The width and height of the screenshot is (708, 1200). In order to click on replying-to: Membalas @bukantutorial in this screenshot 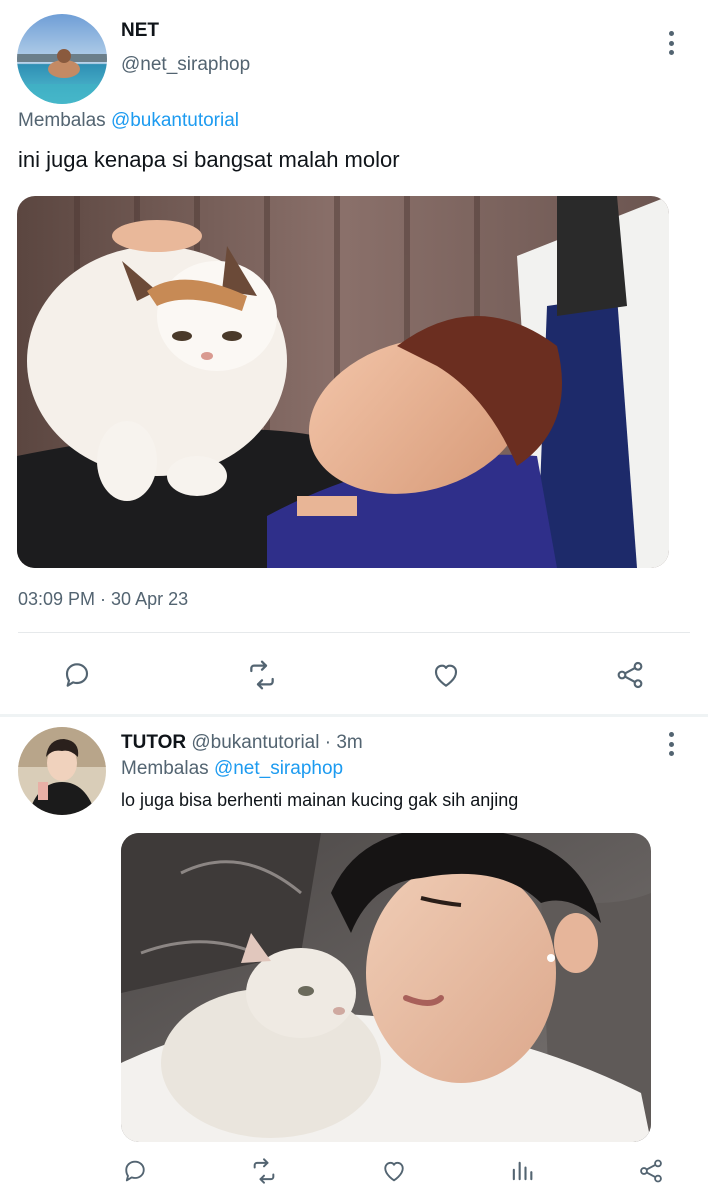, I will do `click(128, 121)`.